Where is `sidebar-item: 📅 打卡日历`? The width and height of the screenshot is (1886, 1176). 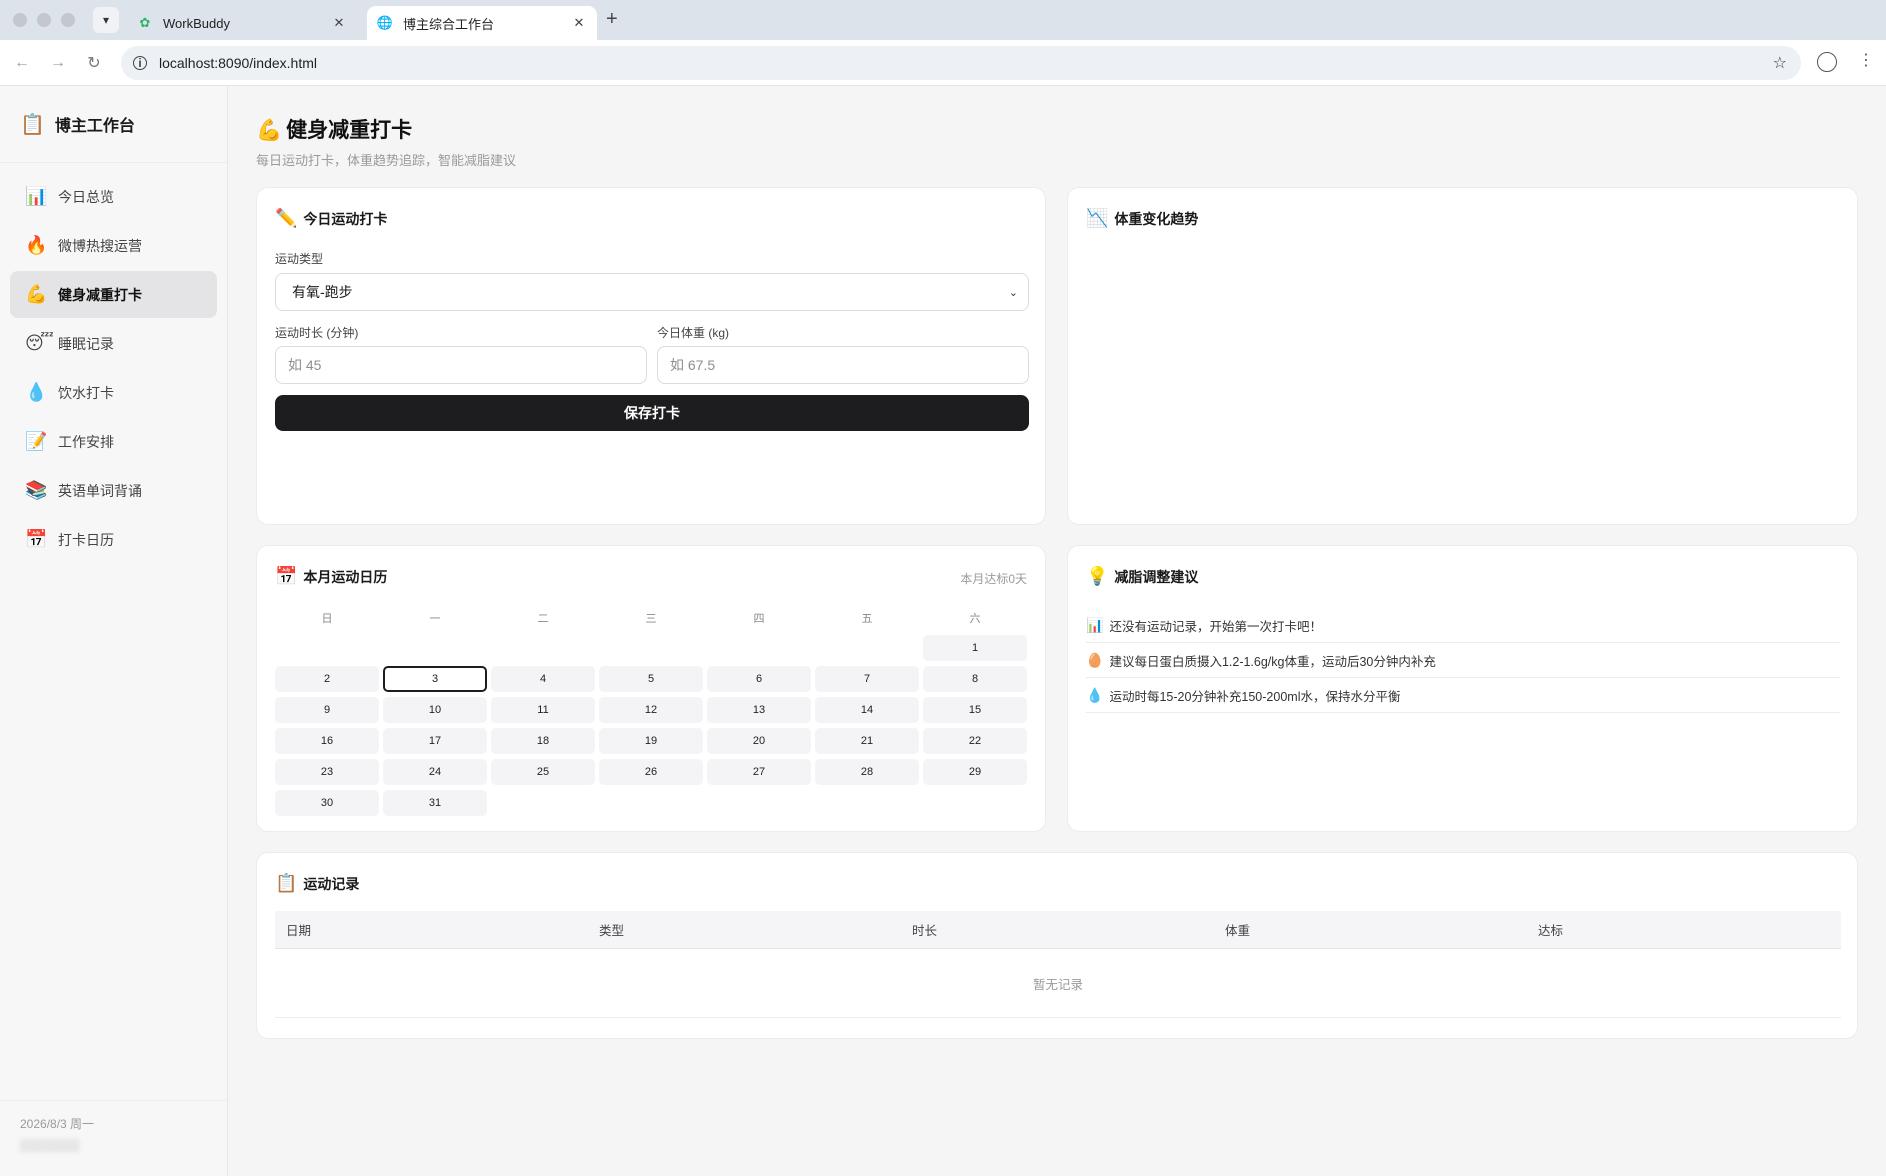 sidebar-item: 📅 打卡日历 is located at coordinates (113, 539).